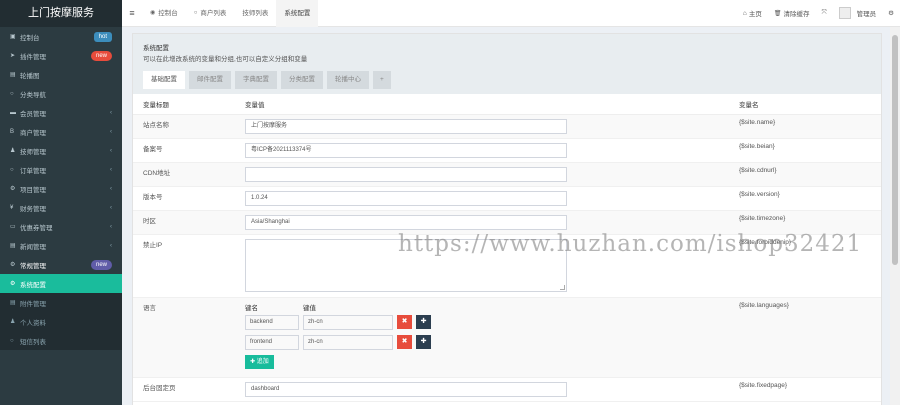 The image size is (900, 405). Describe the element at coordinates (30, 38) in the screenshot. I see `sidebar-item-label: 控制台` at that location.